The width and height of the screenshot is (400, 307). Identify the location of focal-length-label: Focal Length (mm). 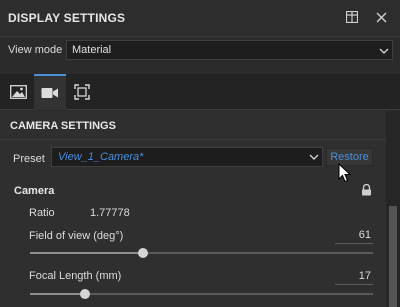
(75, 276).